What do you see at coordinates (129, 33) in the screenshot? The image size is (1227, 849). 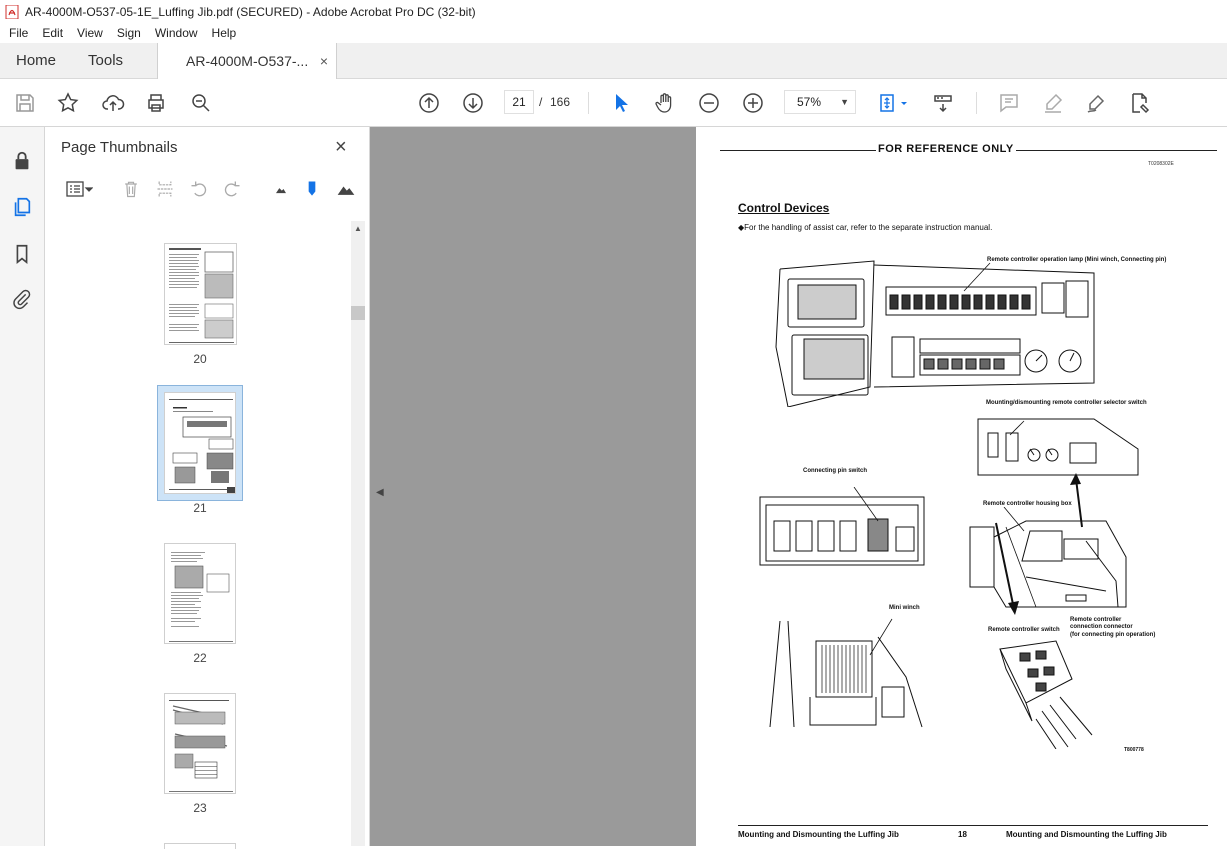 I see `menu-sign: Sign` at bounding box center [129, 33].